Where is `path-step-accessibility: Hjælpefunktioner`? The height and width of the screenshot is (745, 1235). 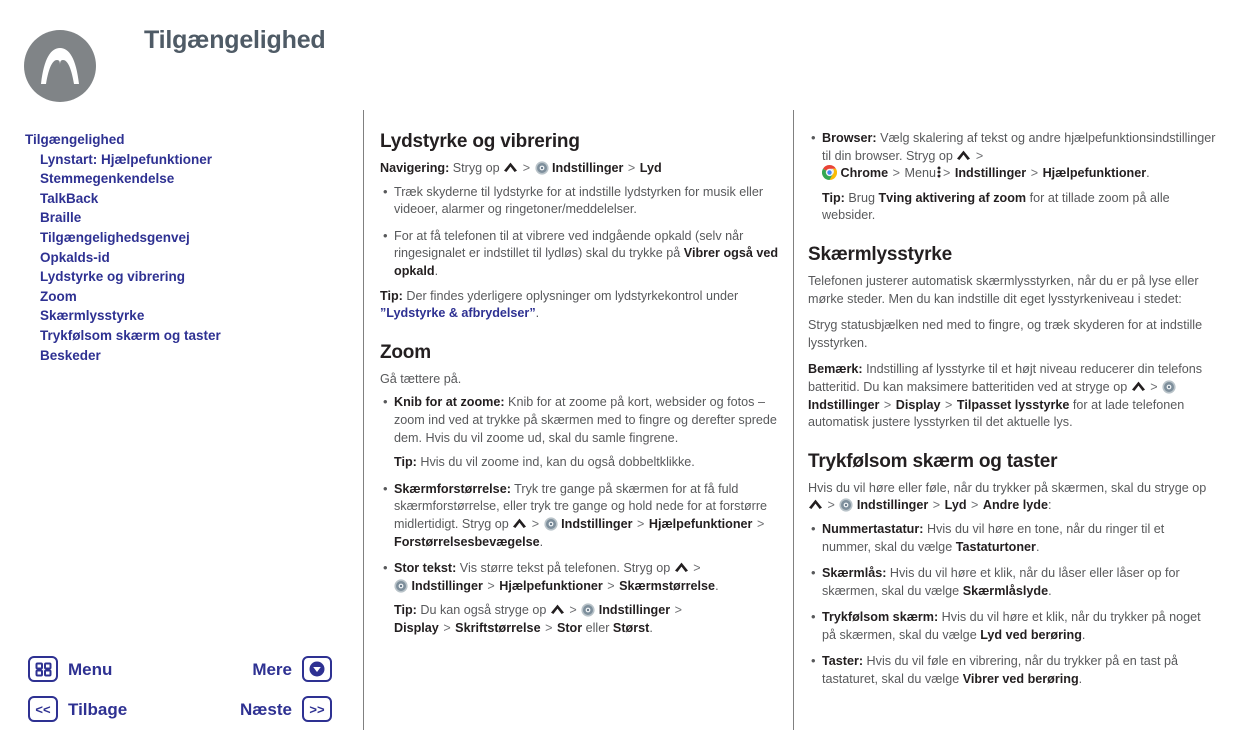 path-step-accessibility: Hjælpefunktioner is located at coordinates (551, 585).